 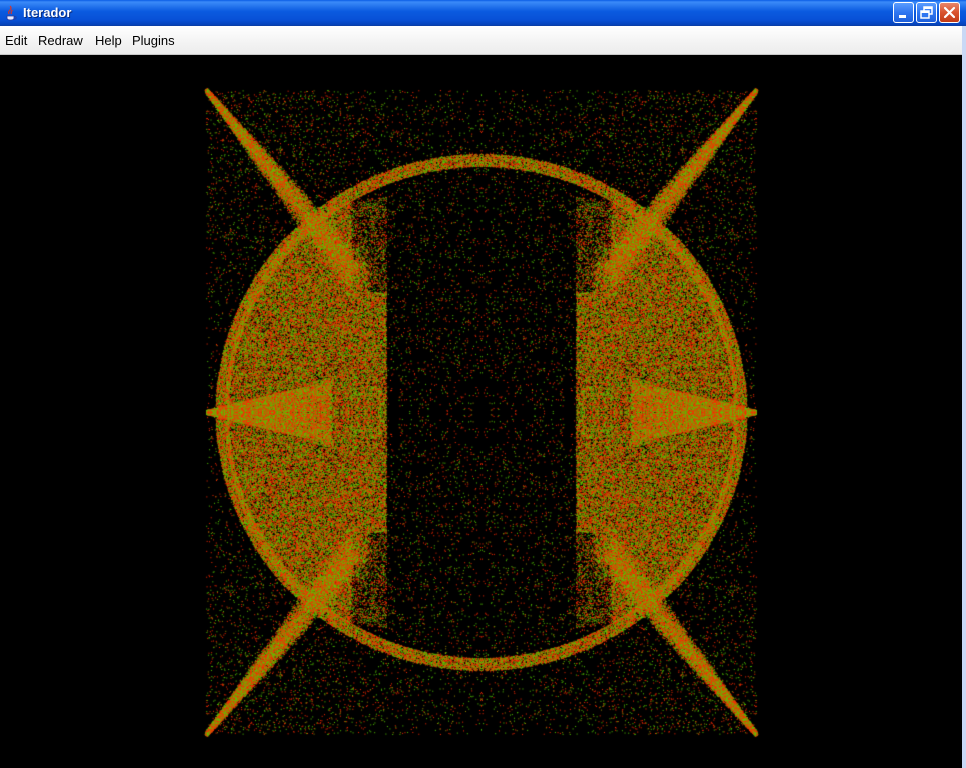 I want to click on window-right-border, so click(x=964, y=397).